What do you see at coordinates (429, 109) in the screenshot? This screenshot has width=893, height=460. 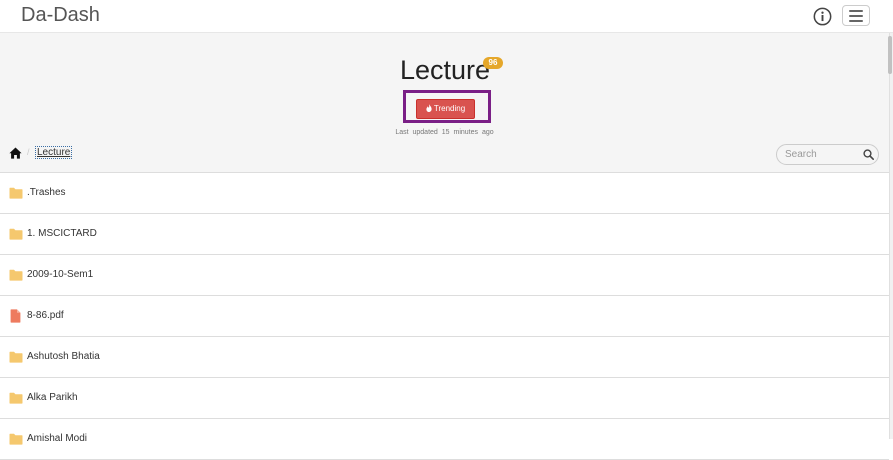 I see `flame-icon` at bounding box center [429, 109].